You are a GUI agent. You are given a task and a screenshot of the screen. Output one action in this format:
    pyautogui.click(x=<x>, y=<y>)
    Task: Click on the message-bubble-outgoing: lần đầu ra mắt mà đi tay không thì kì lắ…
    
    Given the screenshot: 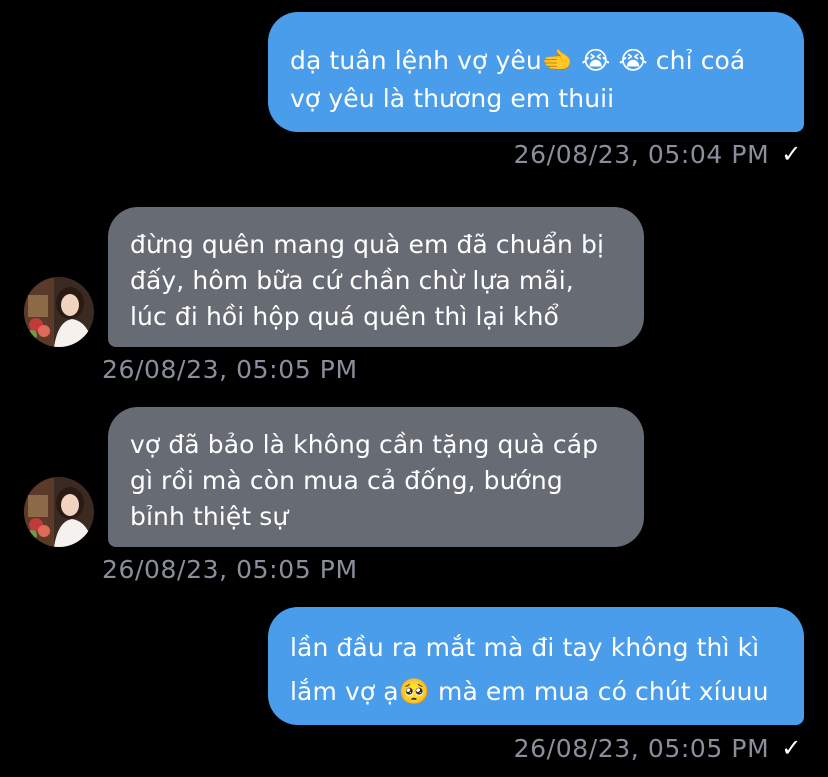 What is the action you would take?
    pyautogui.click(x=536, y=666)
    